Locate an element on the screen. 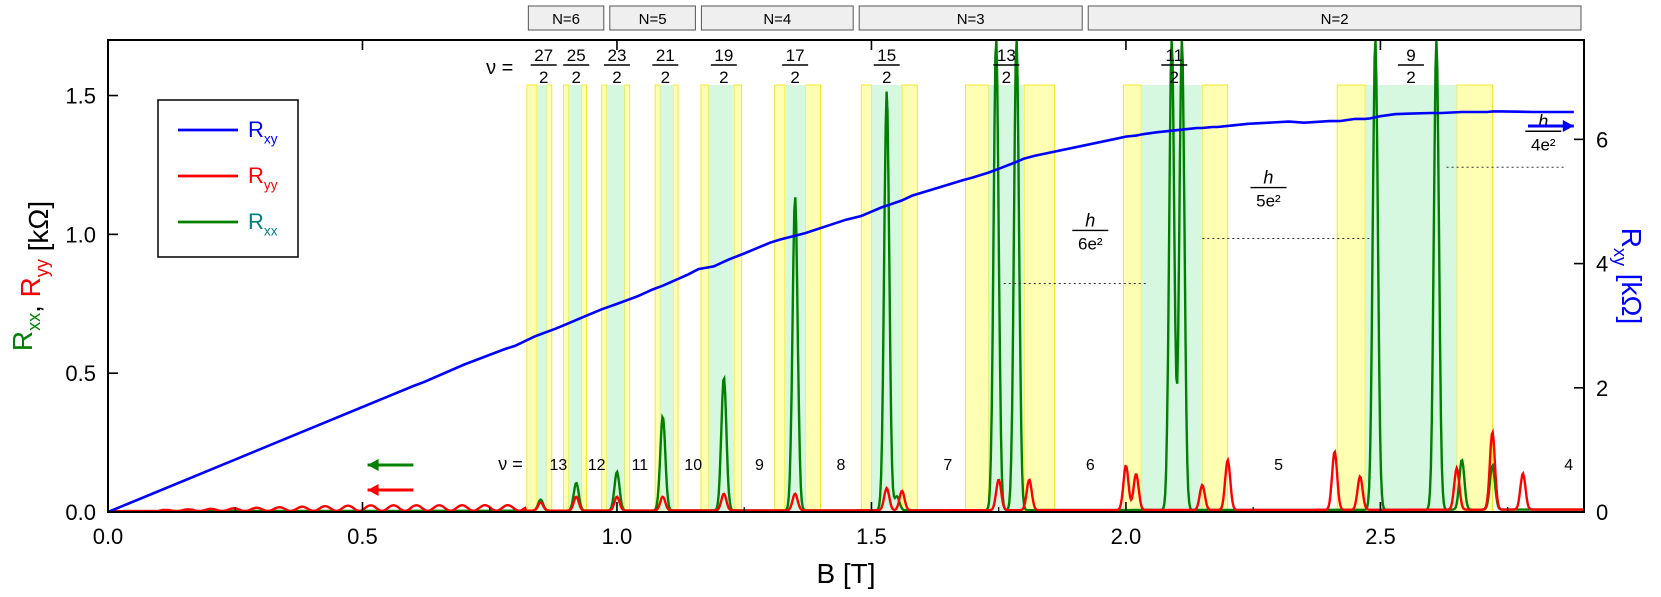 This screenshot has height=597, width=1661. landau-level-label: N=3 is located at coordinates (971, 19).